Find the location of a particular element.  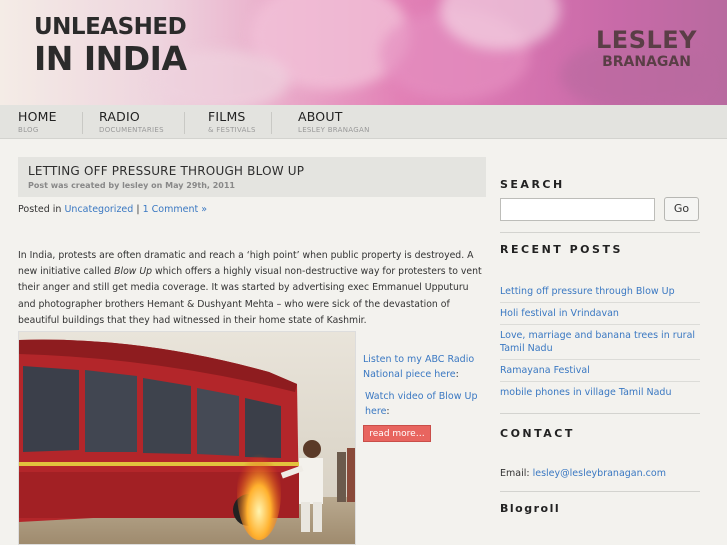

watch-block: Watch video of Blow Up here: is located at coordinates (423, 404).